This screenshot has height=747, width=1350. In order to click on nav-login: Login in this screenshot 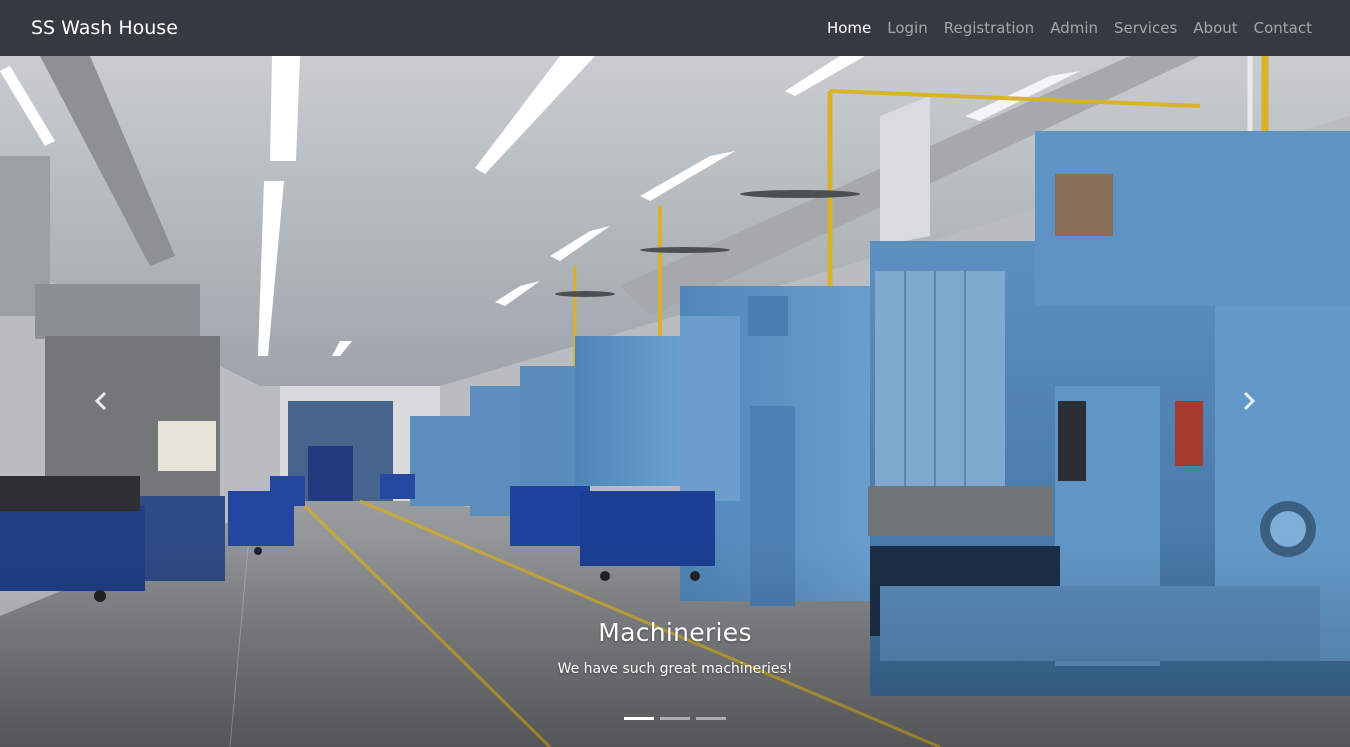, I will do `click(907, 28)`.